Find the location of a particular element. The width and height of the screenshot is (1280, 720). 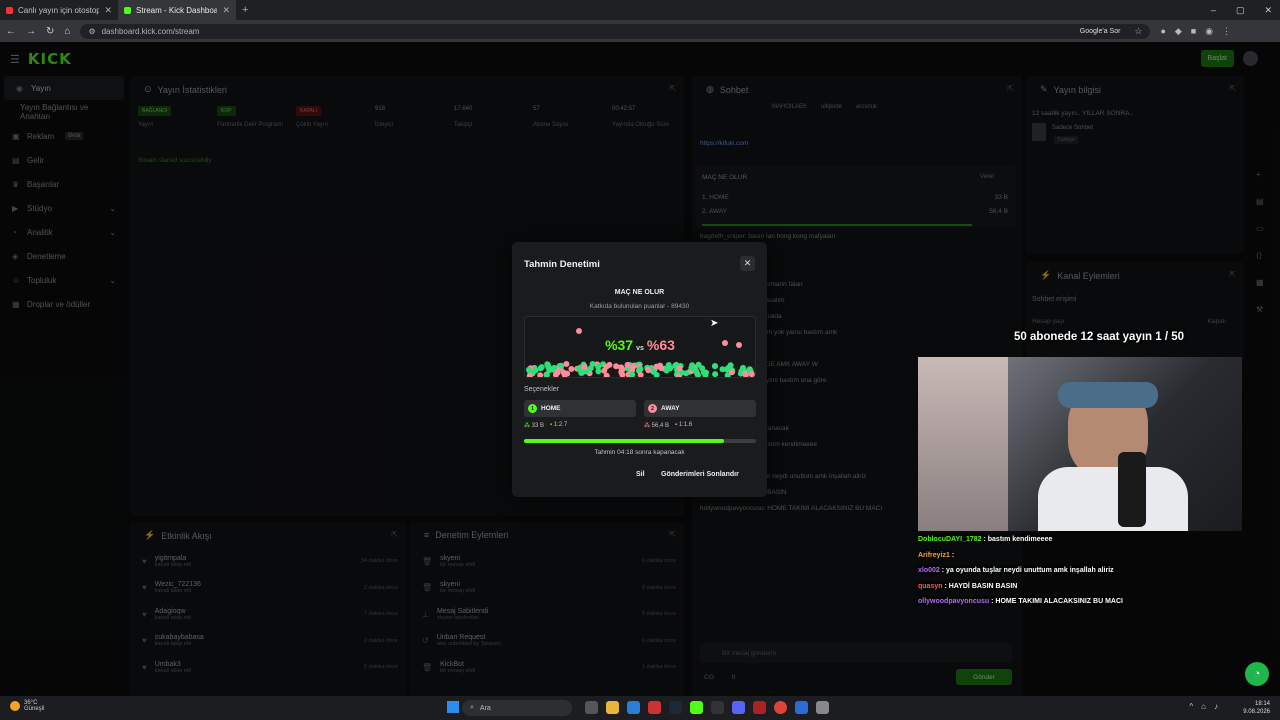

shirt is located at coordinates (1113, 499).